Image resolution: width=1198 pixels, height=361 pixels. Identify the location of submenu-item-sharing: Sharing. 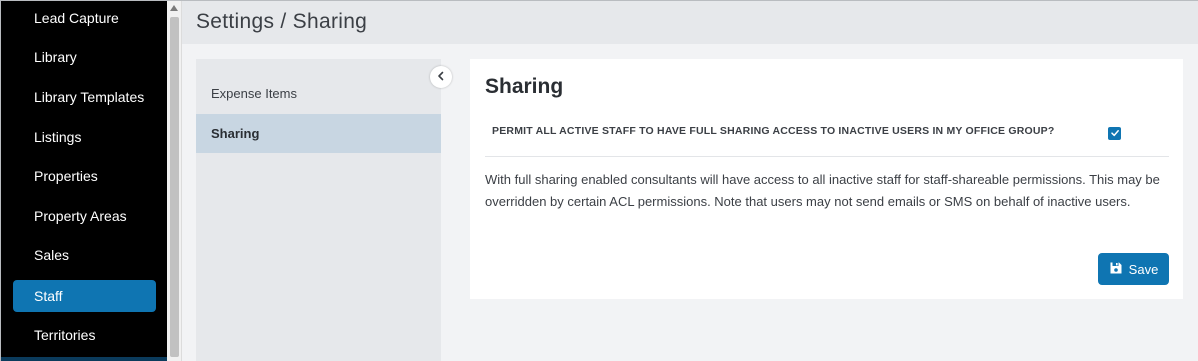
(318, 133).